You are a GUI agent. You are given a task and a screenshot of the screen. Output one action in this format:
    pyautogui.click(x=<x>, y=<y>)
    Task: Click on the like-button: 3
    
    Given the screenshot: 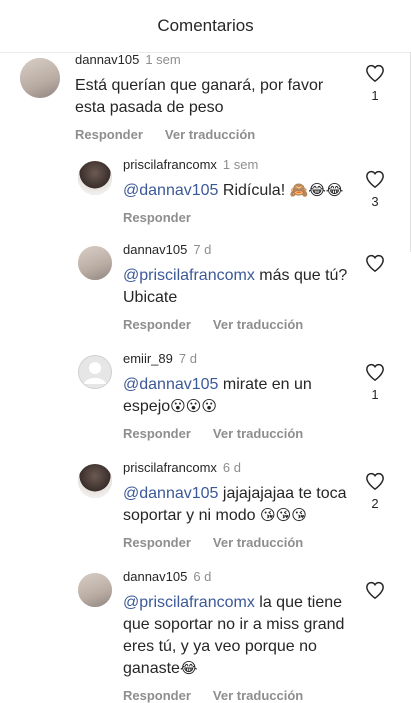 What is the action you would take?
    pyautogui.click(x=375, y=189)
    